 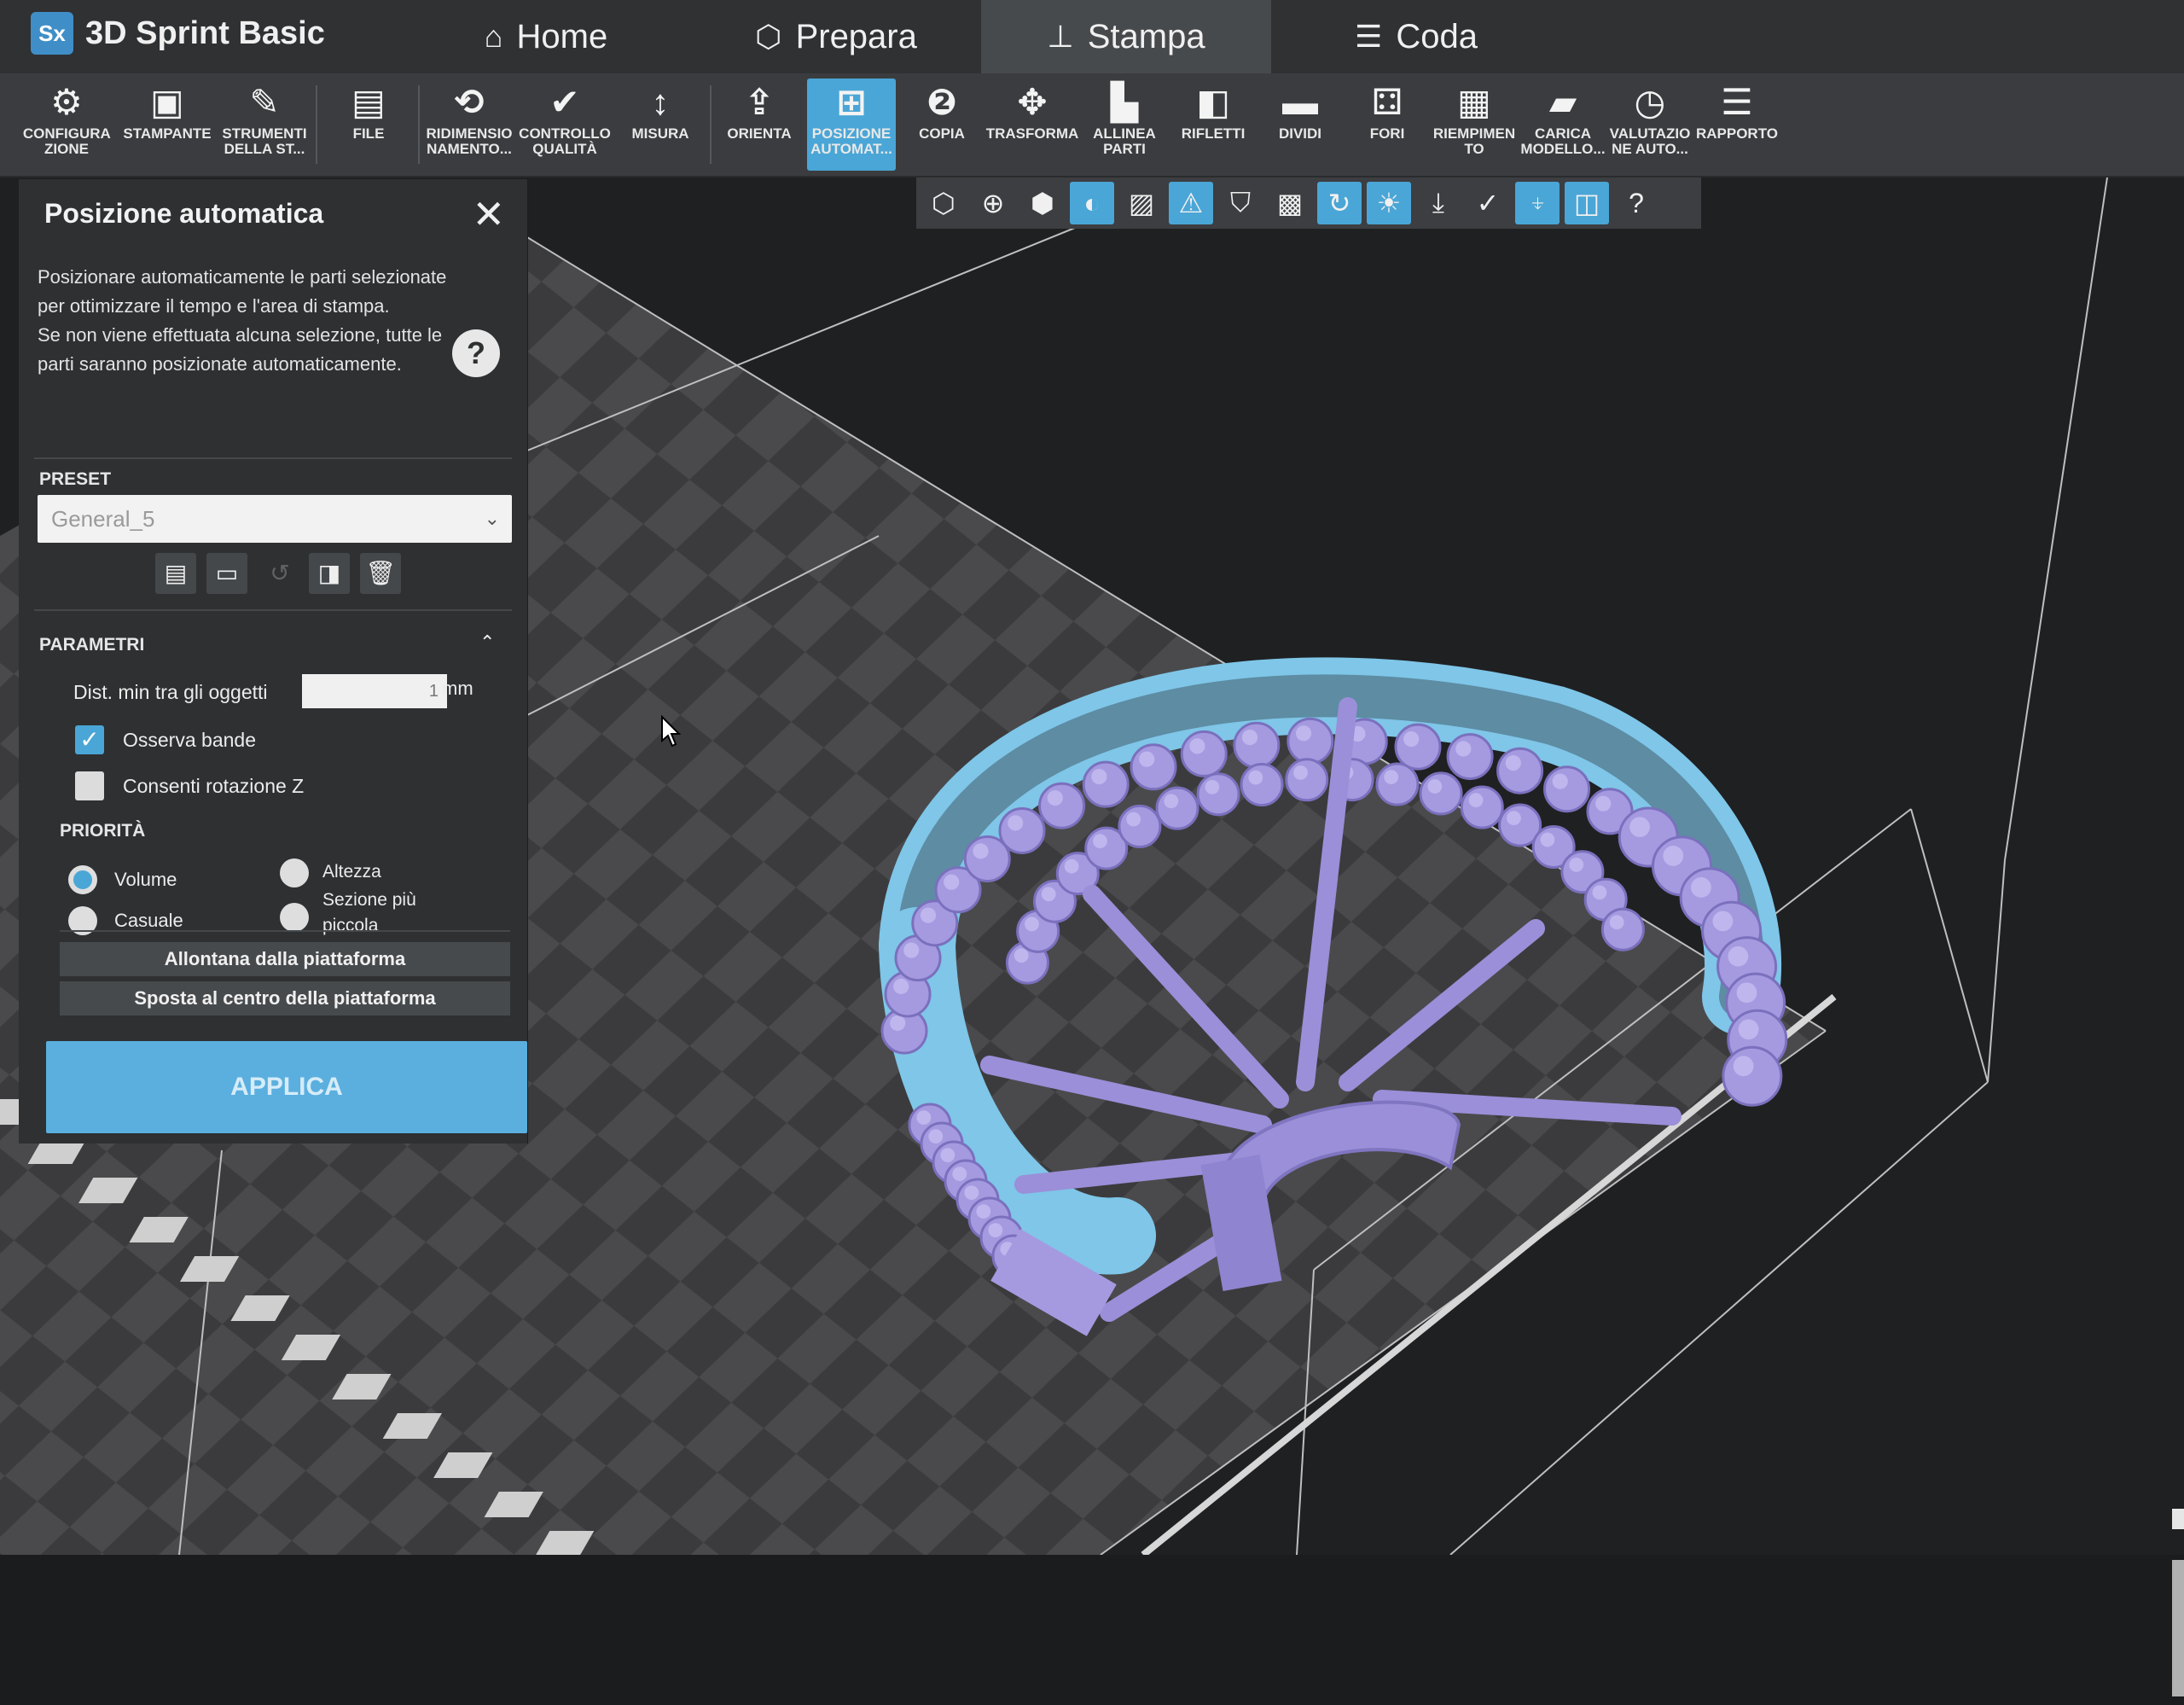 I want to click on allinea-parti-button: ▙ ALLINEA PARTI, so click(x=1124, y=125).